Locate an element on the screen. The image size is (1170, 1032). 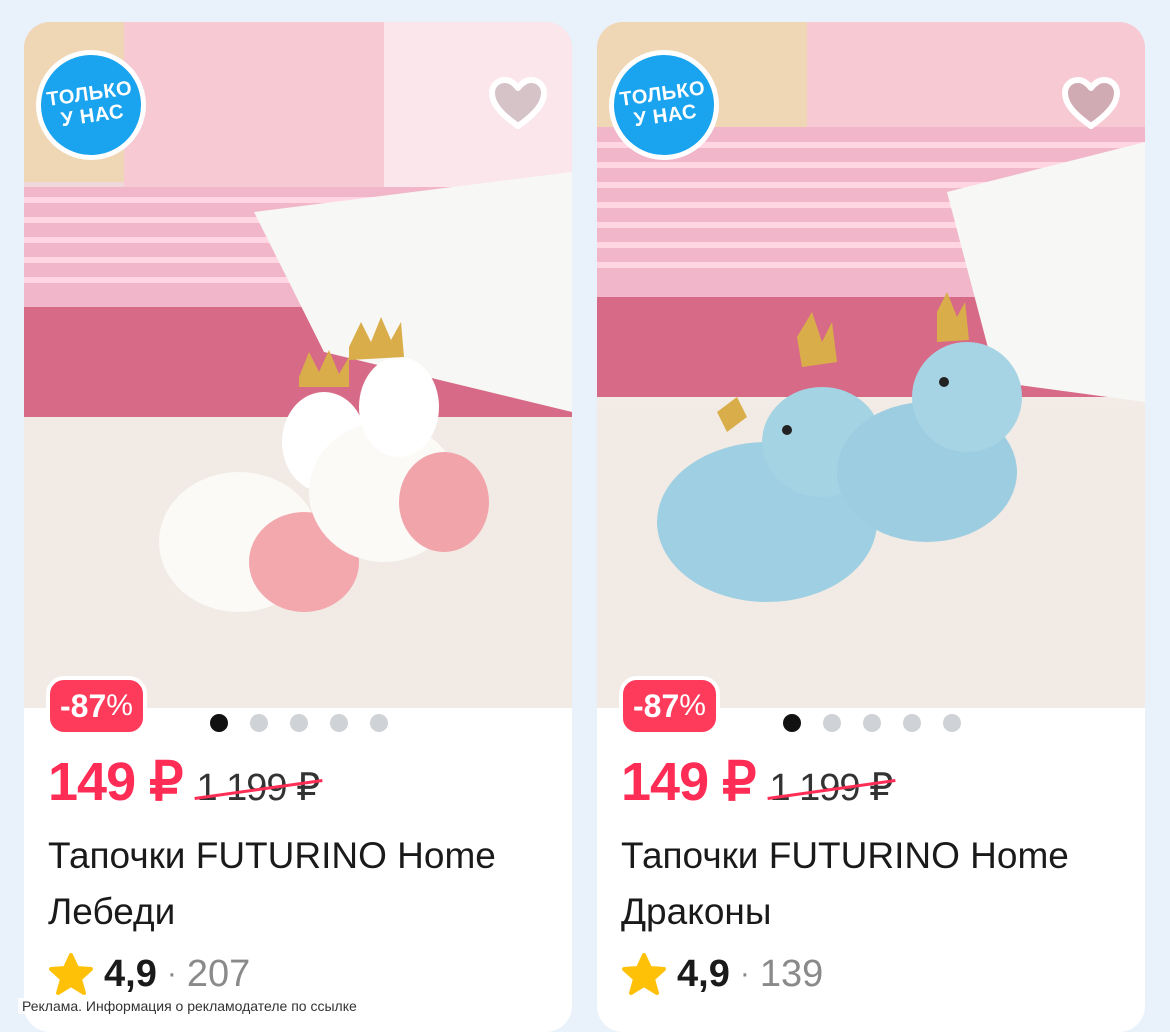
reviews-count: 207 is located at coordinates (218, 973).